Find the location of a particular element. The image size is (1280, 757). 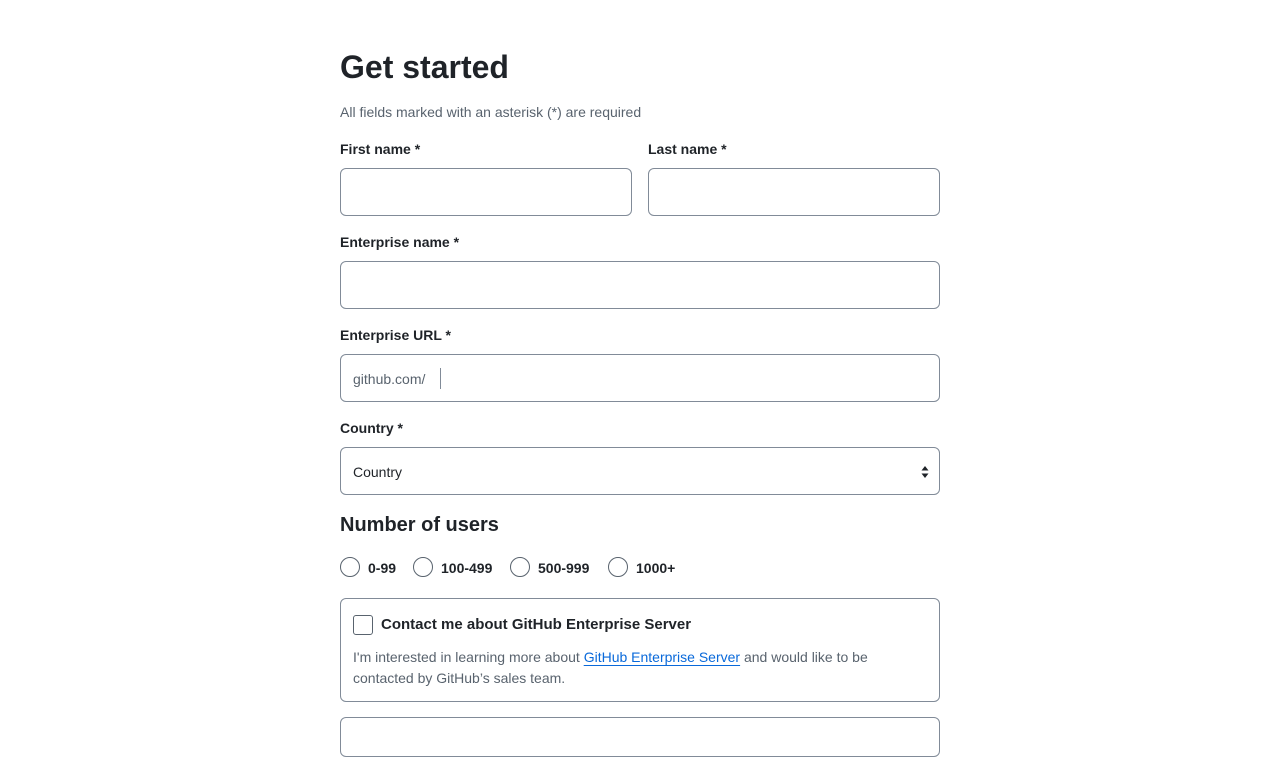

radio-label: 500-999 is located at coordinates (564, 568).